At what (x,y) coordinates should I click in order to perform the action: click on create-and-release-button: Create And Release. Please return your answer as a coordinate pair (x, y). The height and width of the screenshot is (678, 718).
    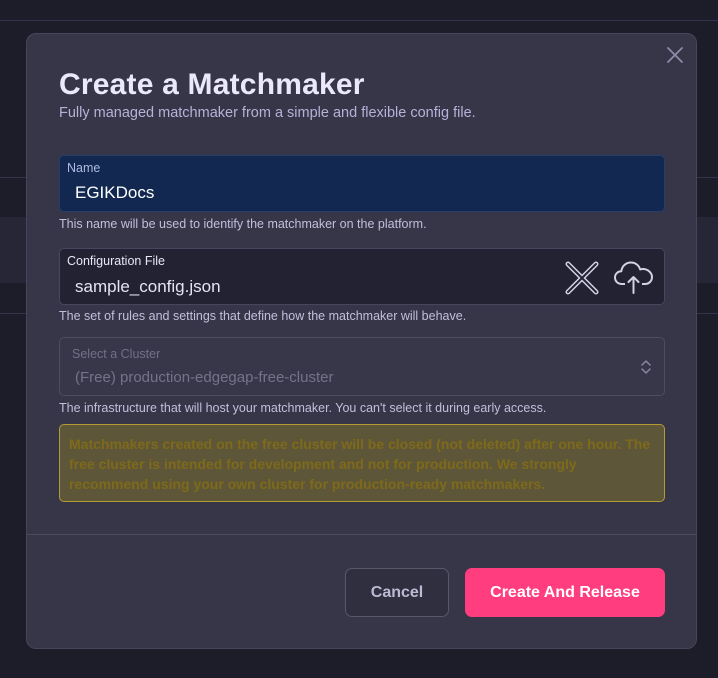
    Looking at the image, I should click on (565, 592).